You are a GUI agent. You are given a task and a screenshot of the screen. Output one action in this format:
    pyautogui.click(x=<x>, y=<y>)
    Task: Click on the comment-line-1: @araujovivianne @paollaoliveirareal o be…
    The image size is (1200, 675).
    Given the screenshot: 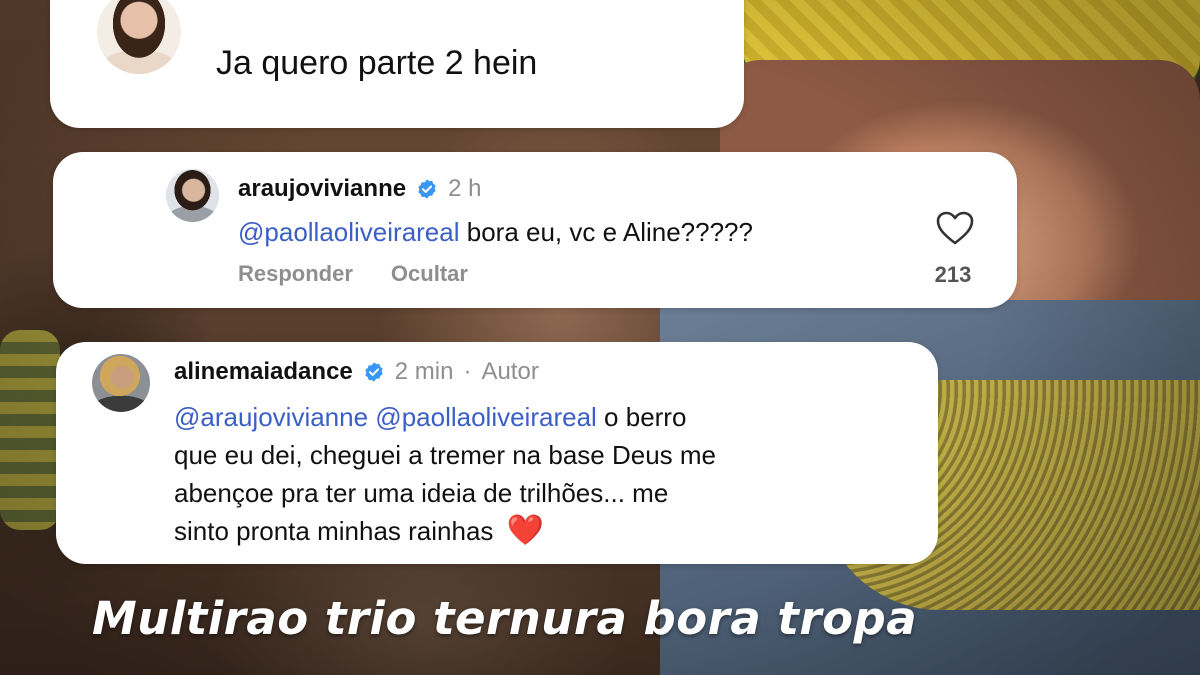 What is the action you would take?
    pyautogui.click(x=544, y=417)
    